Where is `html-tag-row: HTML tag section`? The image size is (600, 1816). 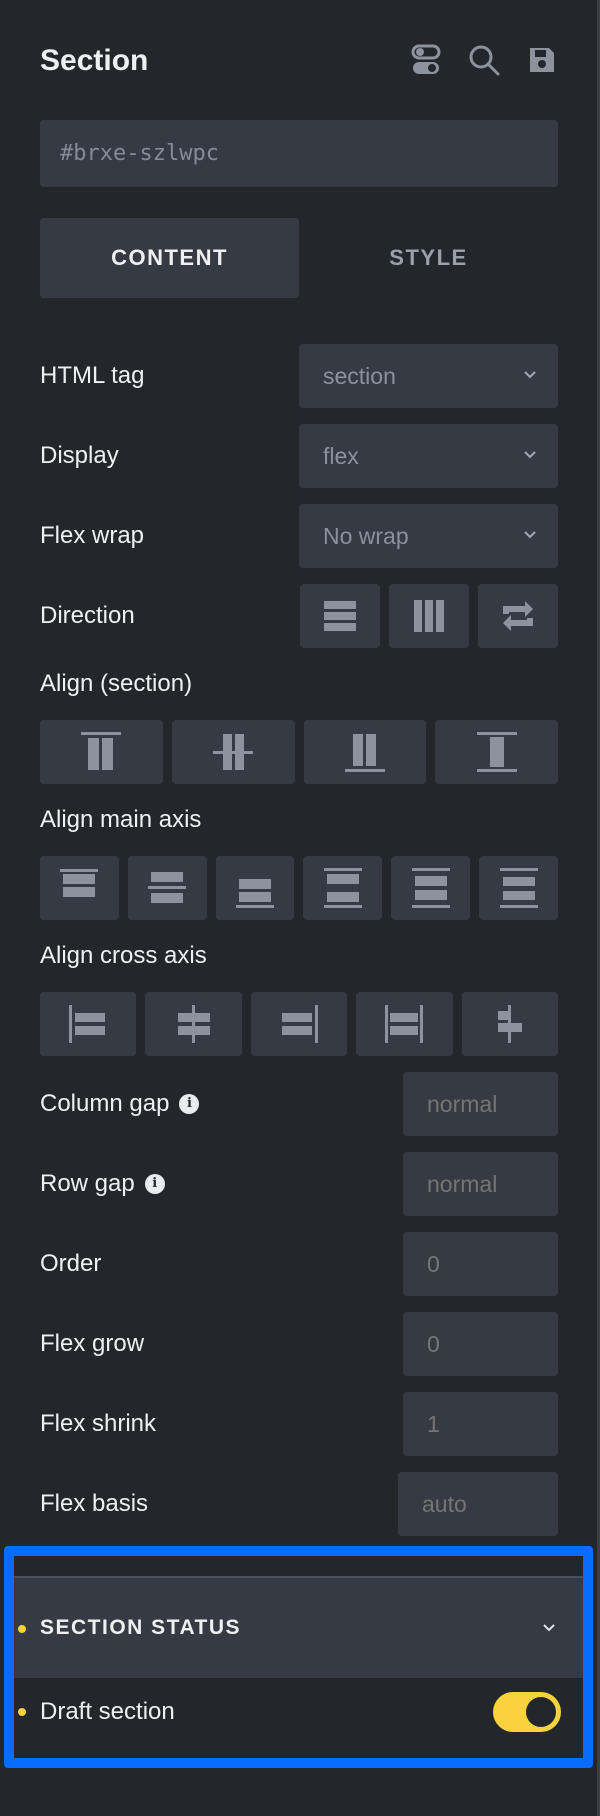
html-tag-row: HTML tag section is located at coordinates (299, 376).